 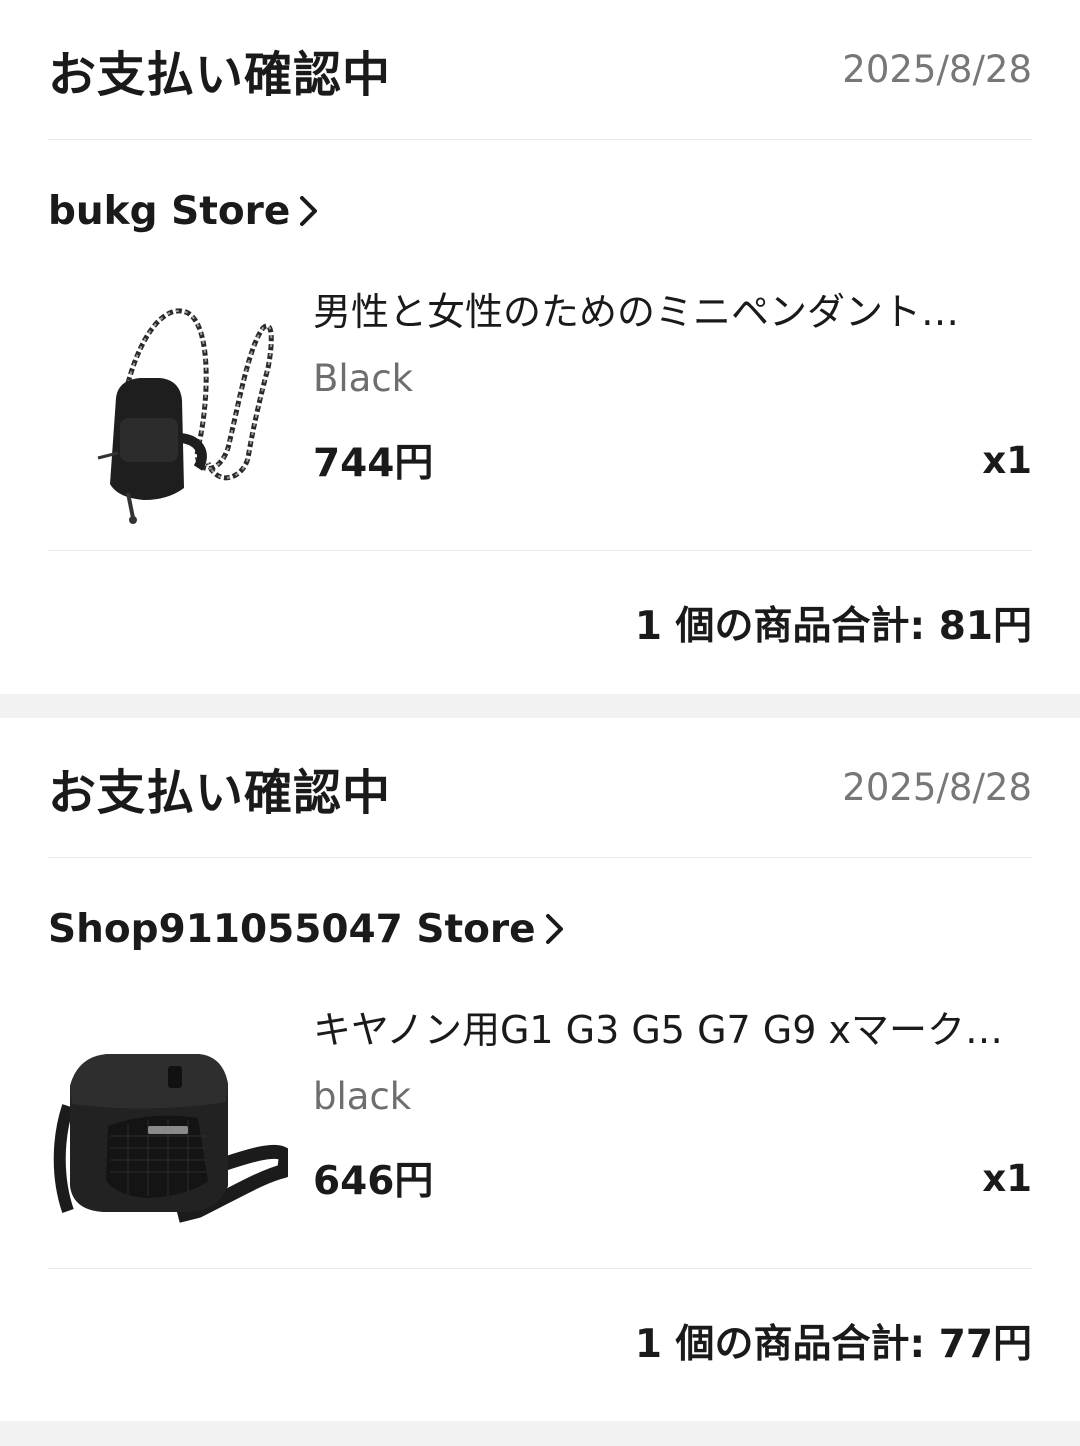 I want to click on product-price: 744円, so click(x=373, y=463).